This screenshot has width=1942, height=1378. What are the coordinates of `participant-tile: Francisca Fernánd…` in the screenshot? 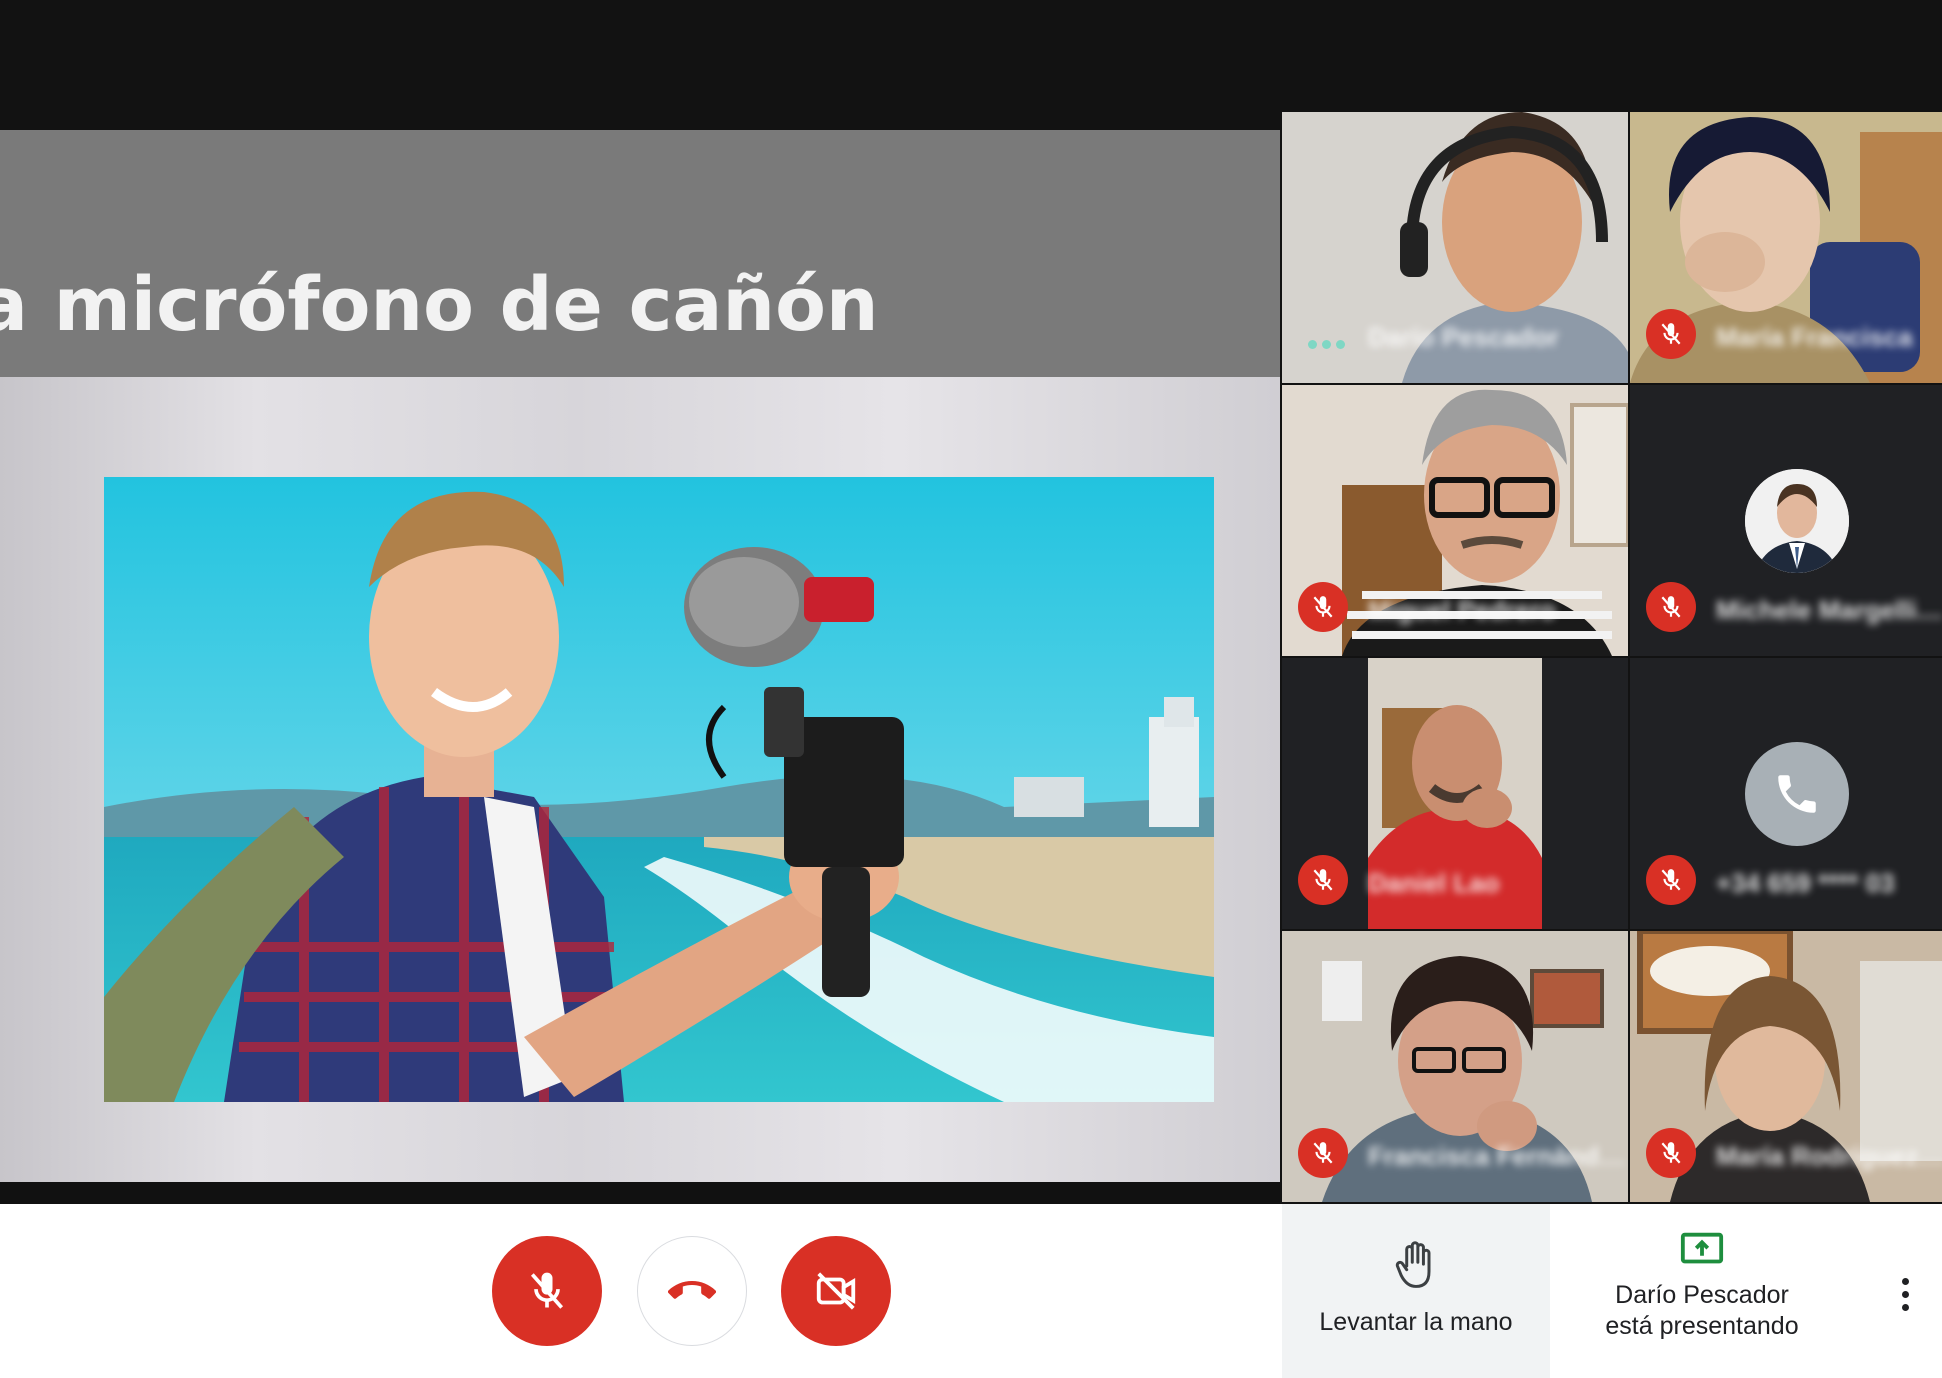 It's located at (1455, 1066).